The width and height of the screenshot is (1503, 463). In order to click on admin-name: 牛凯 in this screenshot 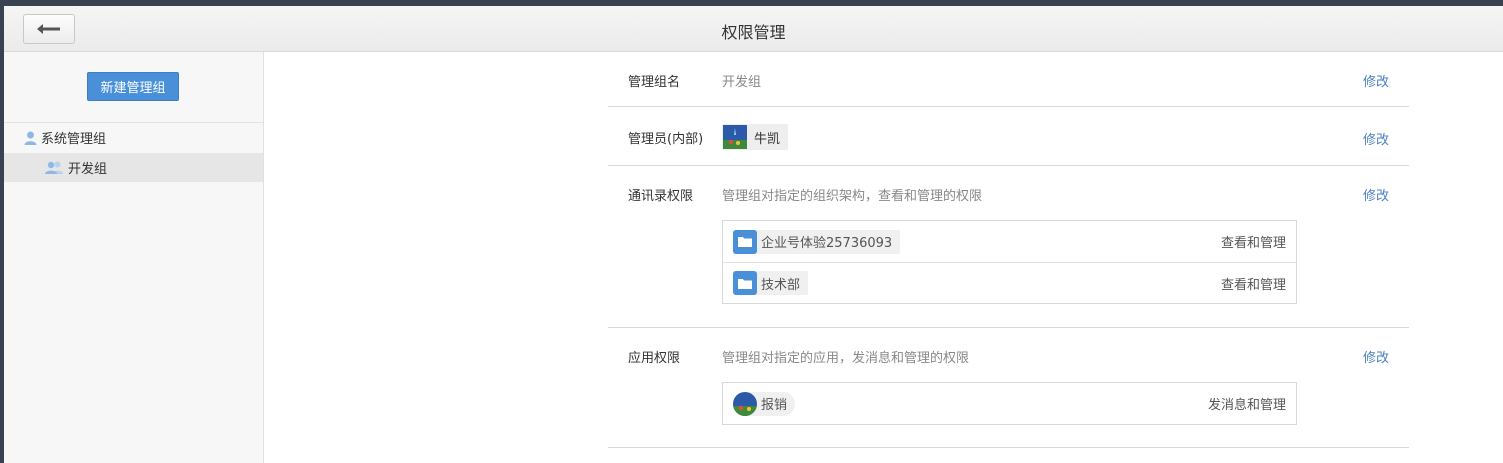, I will do `click(767, 139)`.